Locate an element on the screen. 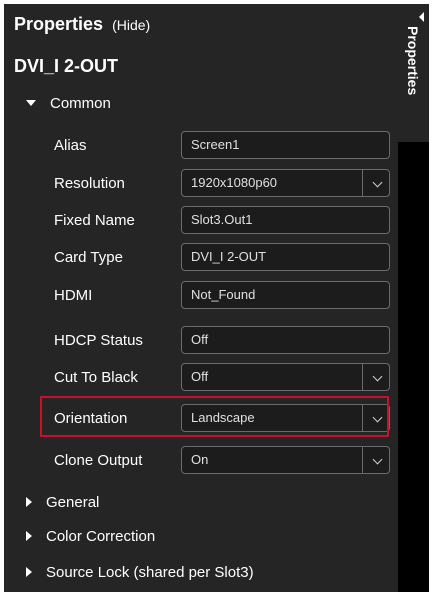 The image size is (433, 596). hdcp-status-field: Off is located at coordinates (285, 340).